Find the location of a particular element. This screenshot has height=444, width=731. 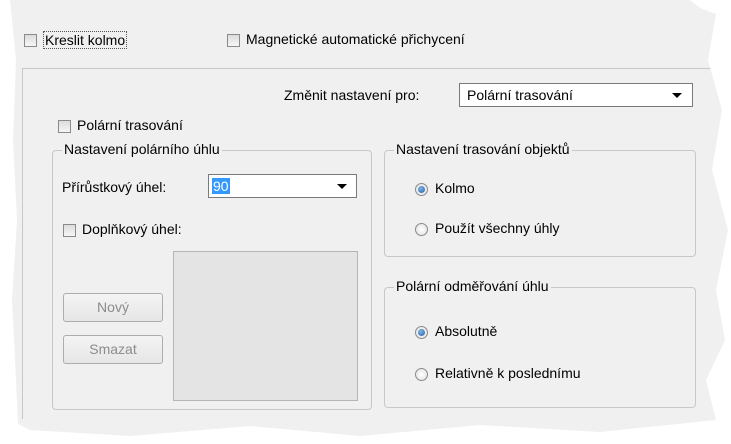

magneticke-checkbox is located at coordinates (233, 40).